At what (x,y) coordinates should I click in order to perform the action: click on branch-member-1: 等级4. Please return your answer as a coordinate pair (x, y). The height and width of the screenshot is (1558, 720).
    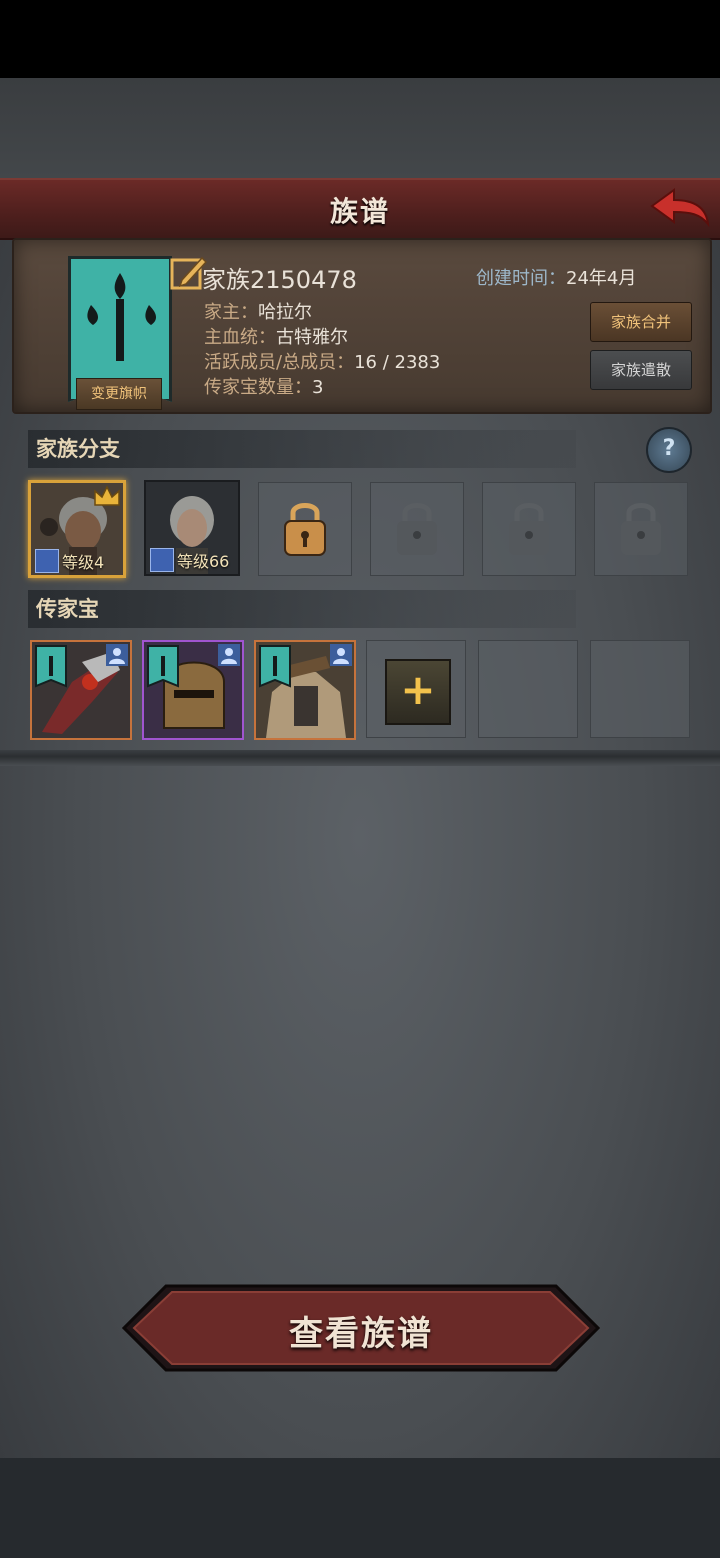
    Looking at the image, I should click on (77, 529).